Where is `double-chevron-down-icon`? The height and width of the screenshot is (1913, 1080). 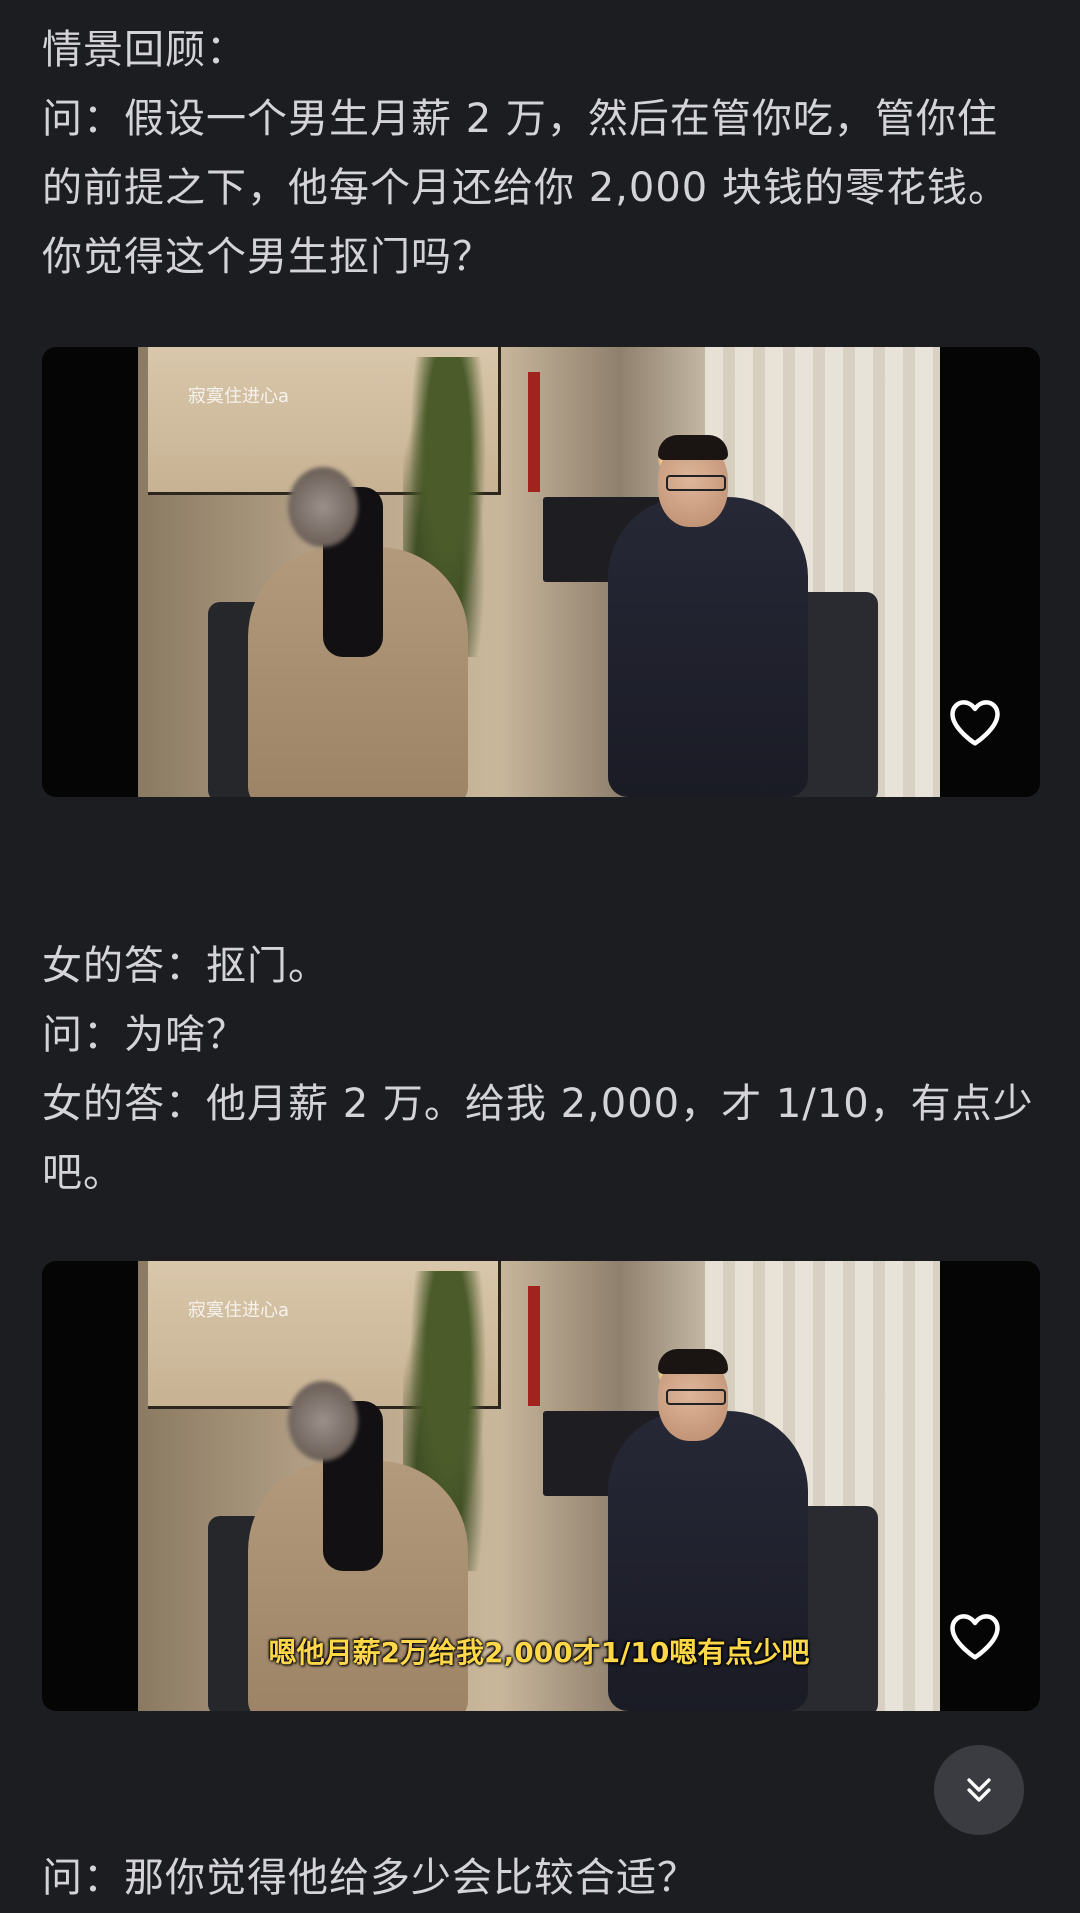
double-chevron-down-icon is located at coordinates (979, 1790).